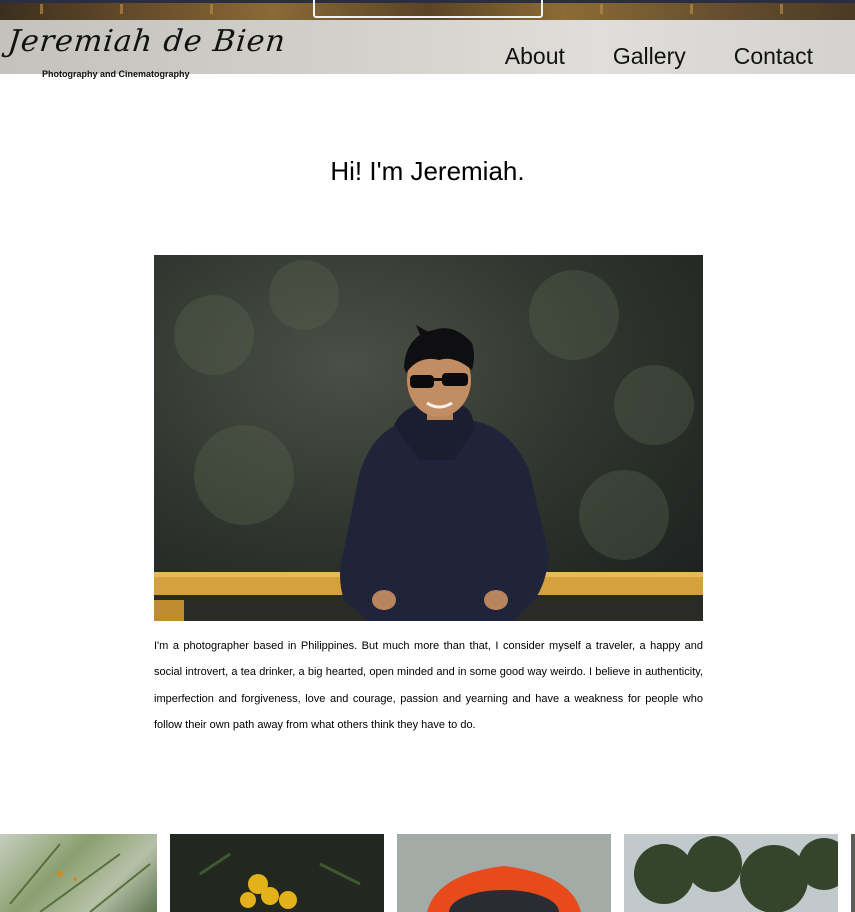 Image resolution: width=855 pixels, height=912 pixels. Describe the element at coordinates (853, 873) in the screenshot. I see `gallery-thumb-partial` at that location.